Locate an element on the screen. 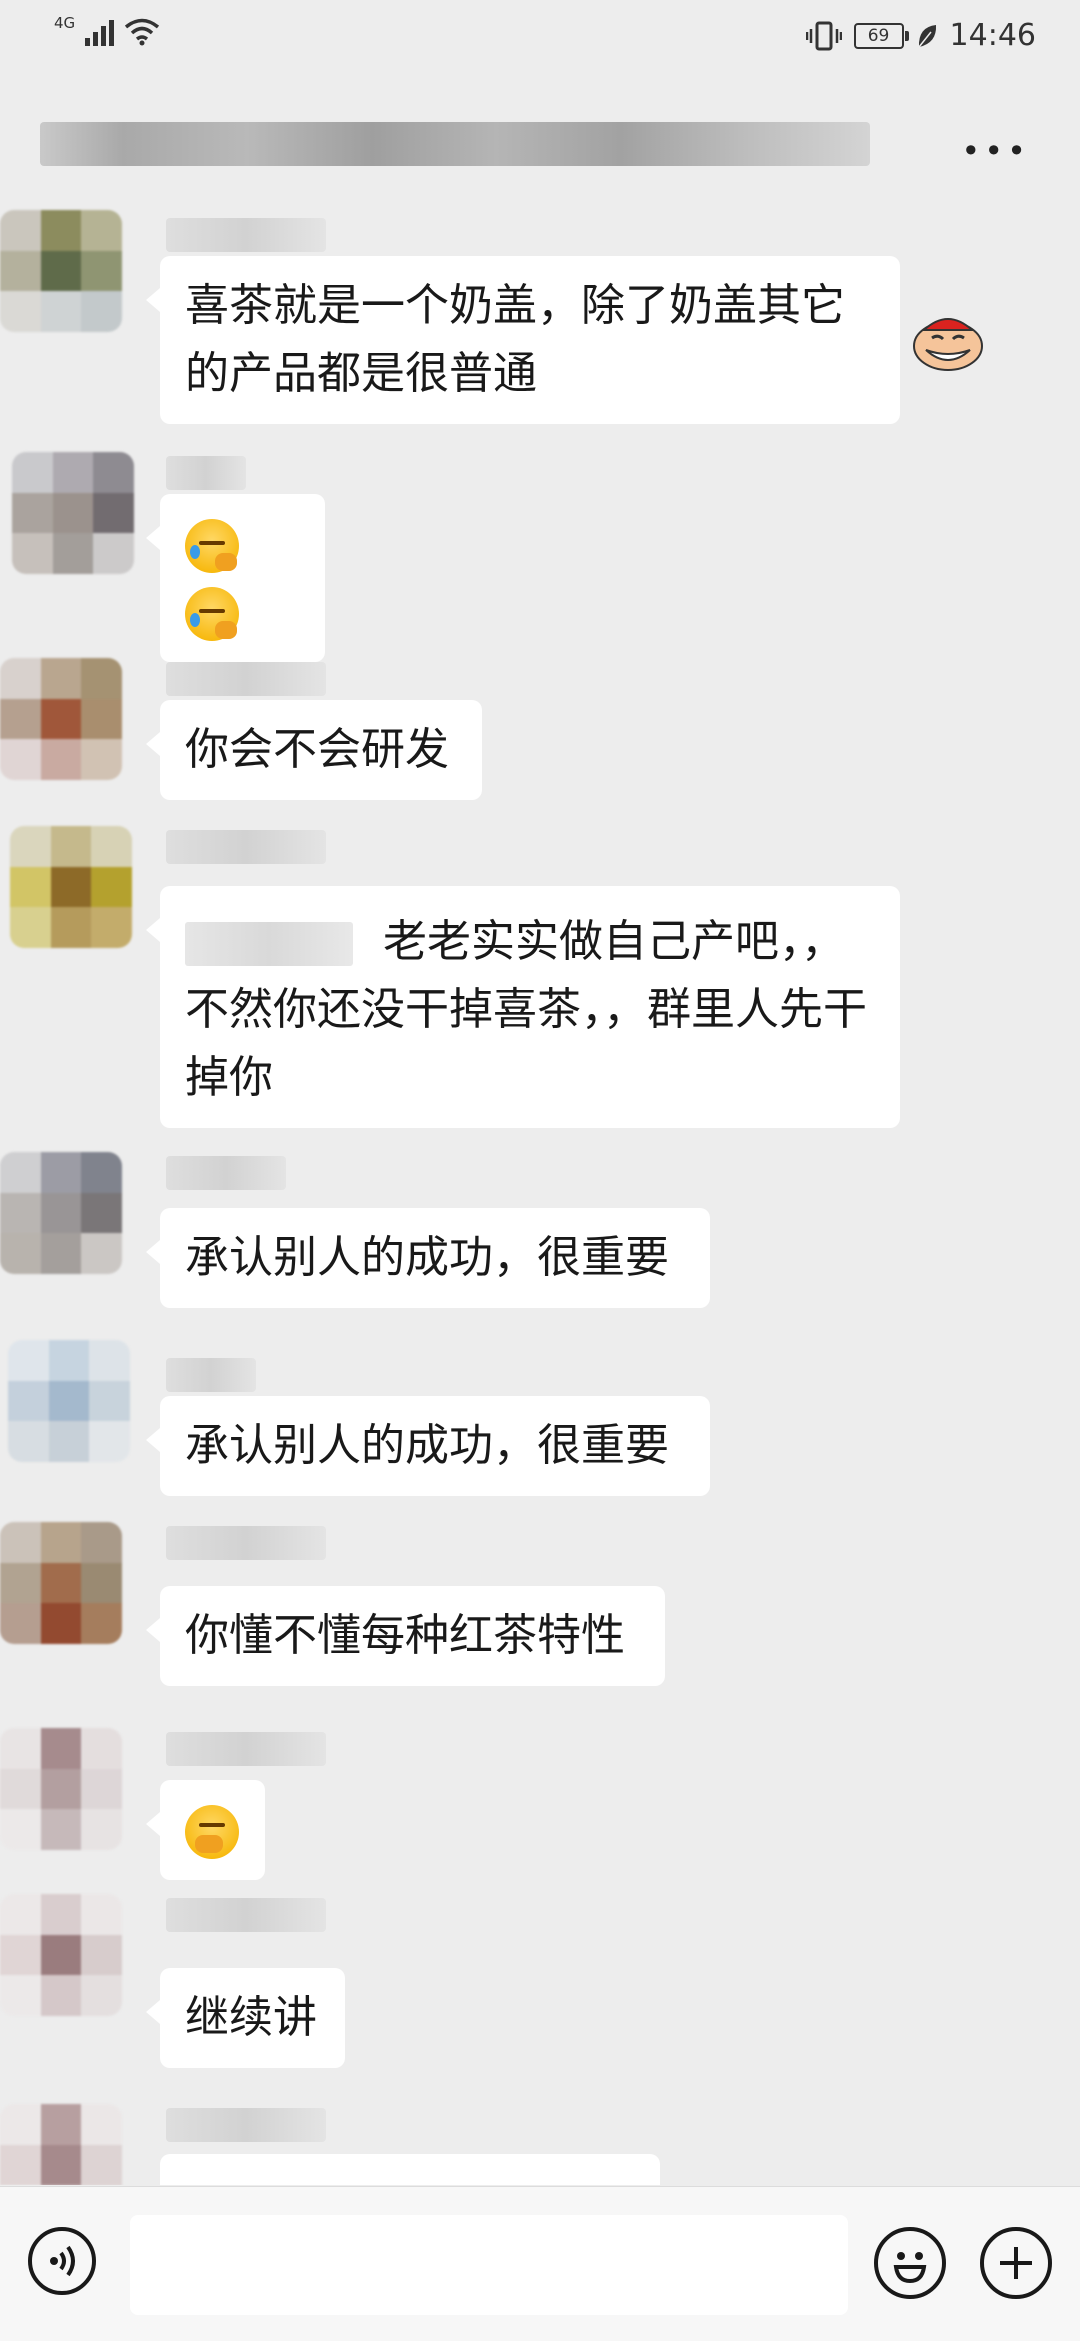 Image resolution: width=1080 pixels, height=2341 pixels. message-text: 继续讲 is located at coordinates (251, 2017).